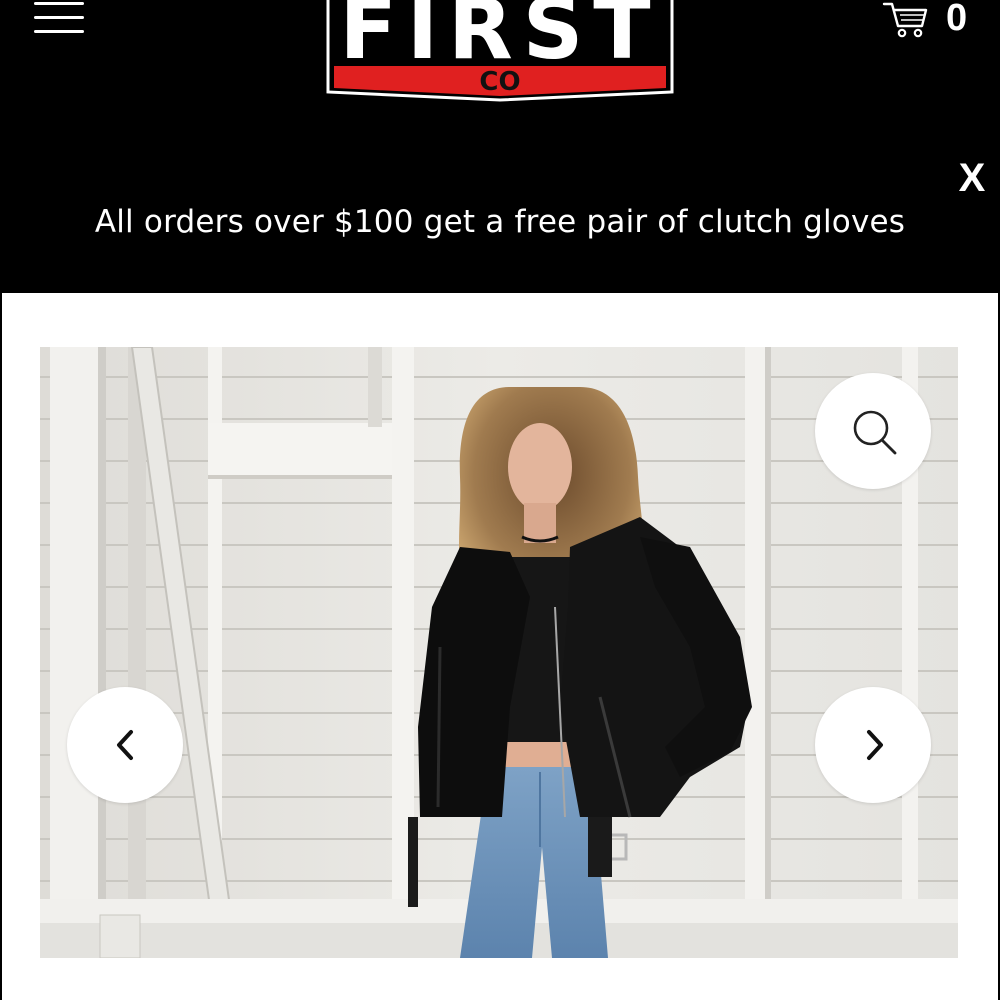  What do you see at coordinates (937, 20) in the screenshot?
I see `cart-button: 0` at bounding box center [937, 20].